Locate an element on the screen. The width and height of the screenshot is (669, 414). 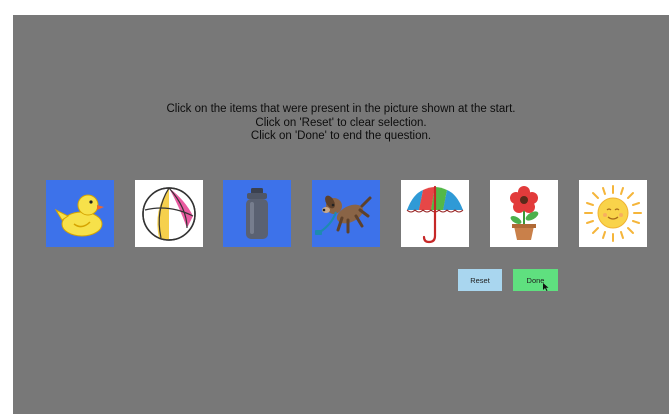
item-umbrella is located at coordinates (435, 213).